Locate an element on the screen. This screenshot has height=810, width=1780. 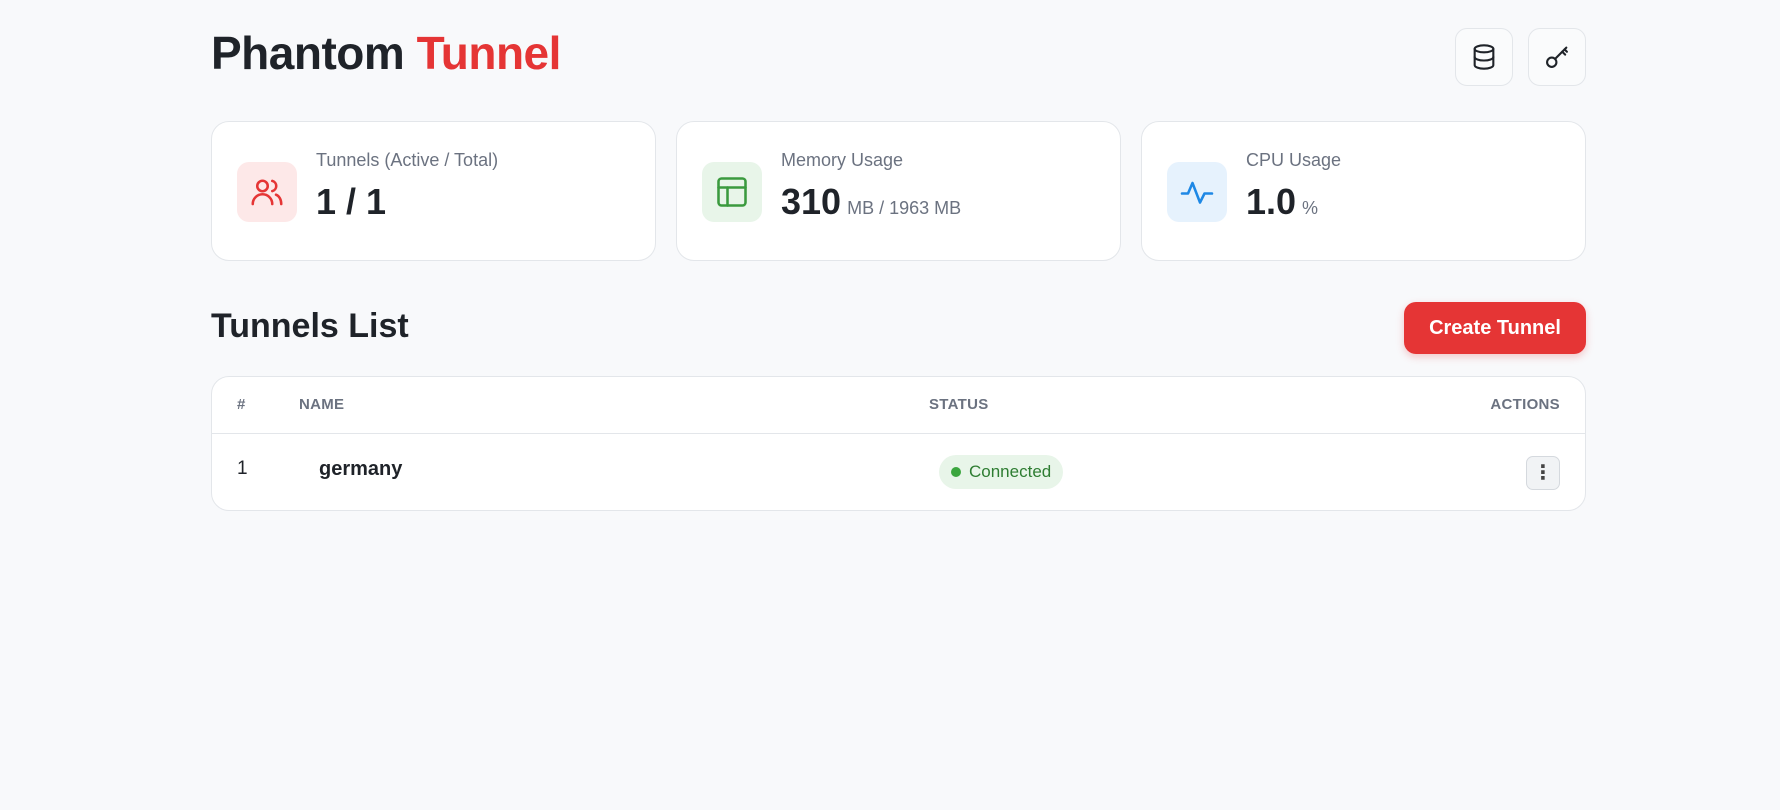
activity-icon is located at coordinates (1197, 192).